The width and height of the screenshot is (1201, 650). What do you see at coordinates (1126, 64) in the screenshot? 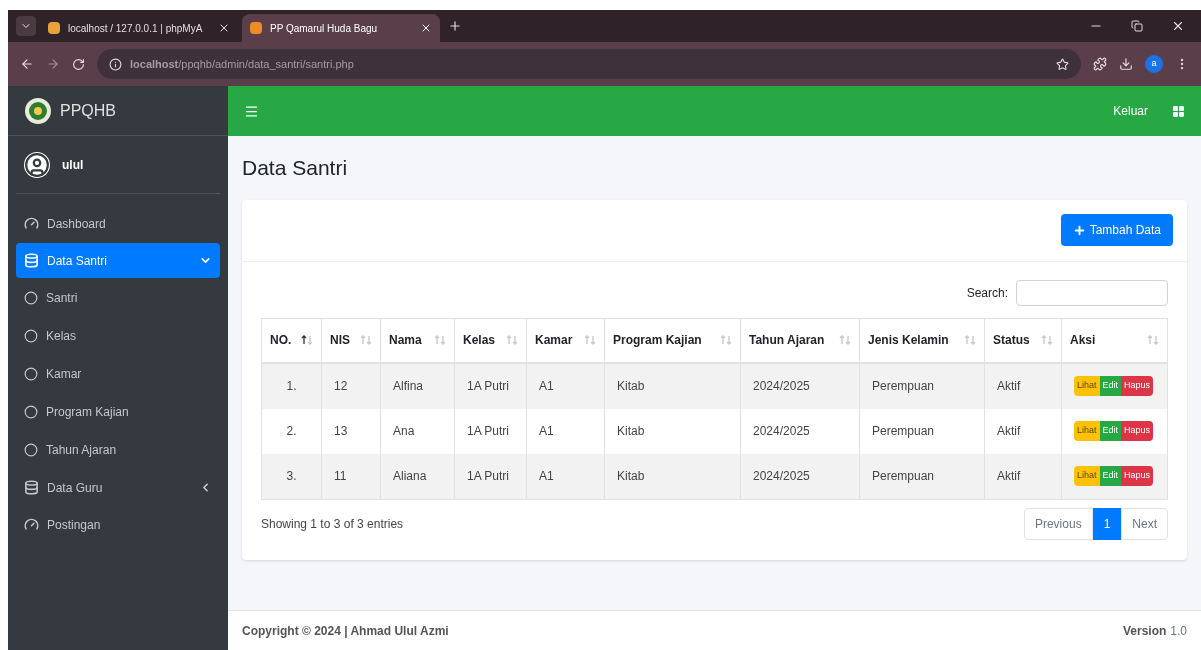
I see `download-icon` at bounding box center [1126, 64].